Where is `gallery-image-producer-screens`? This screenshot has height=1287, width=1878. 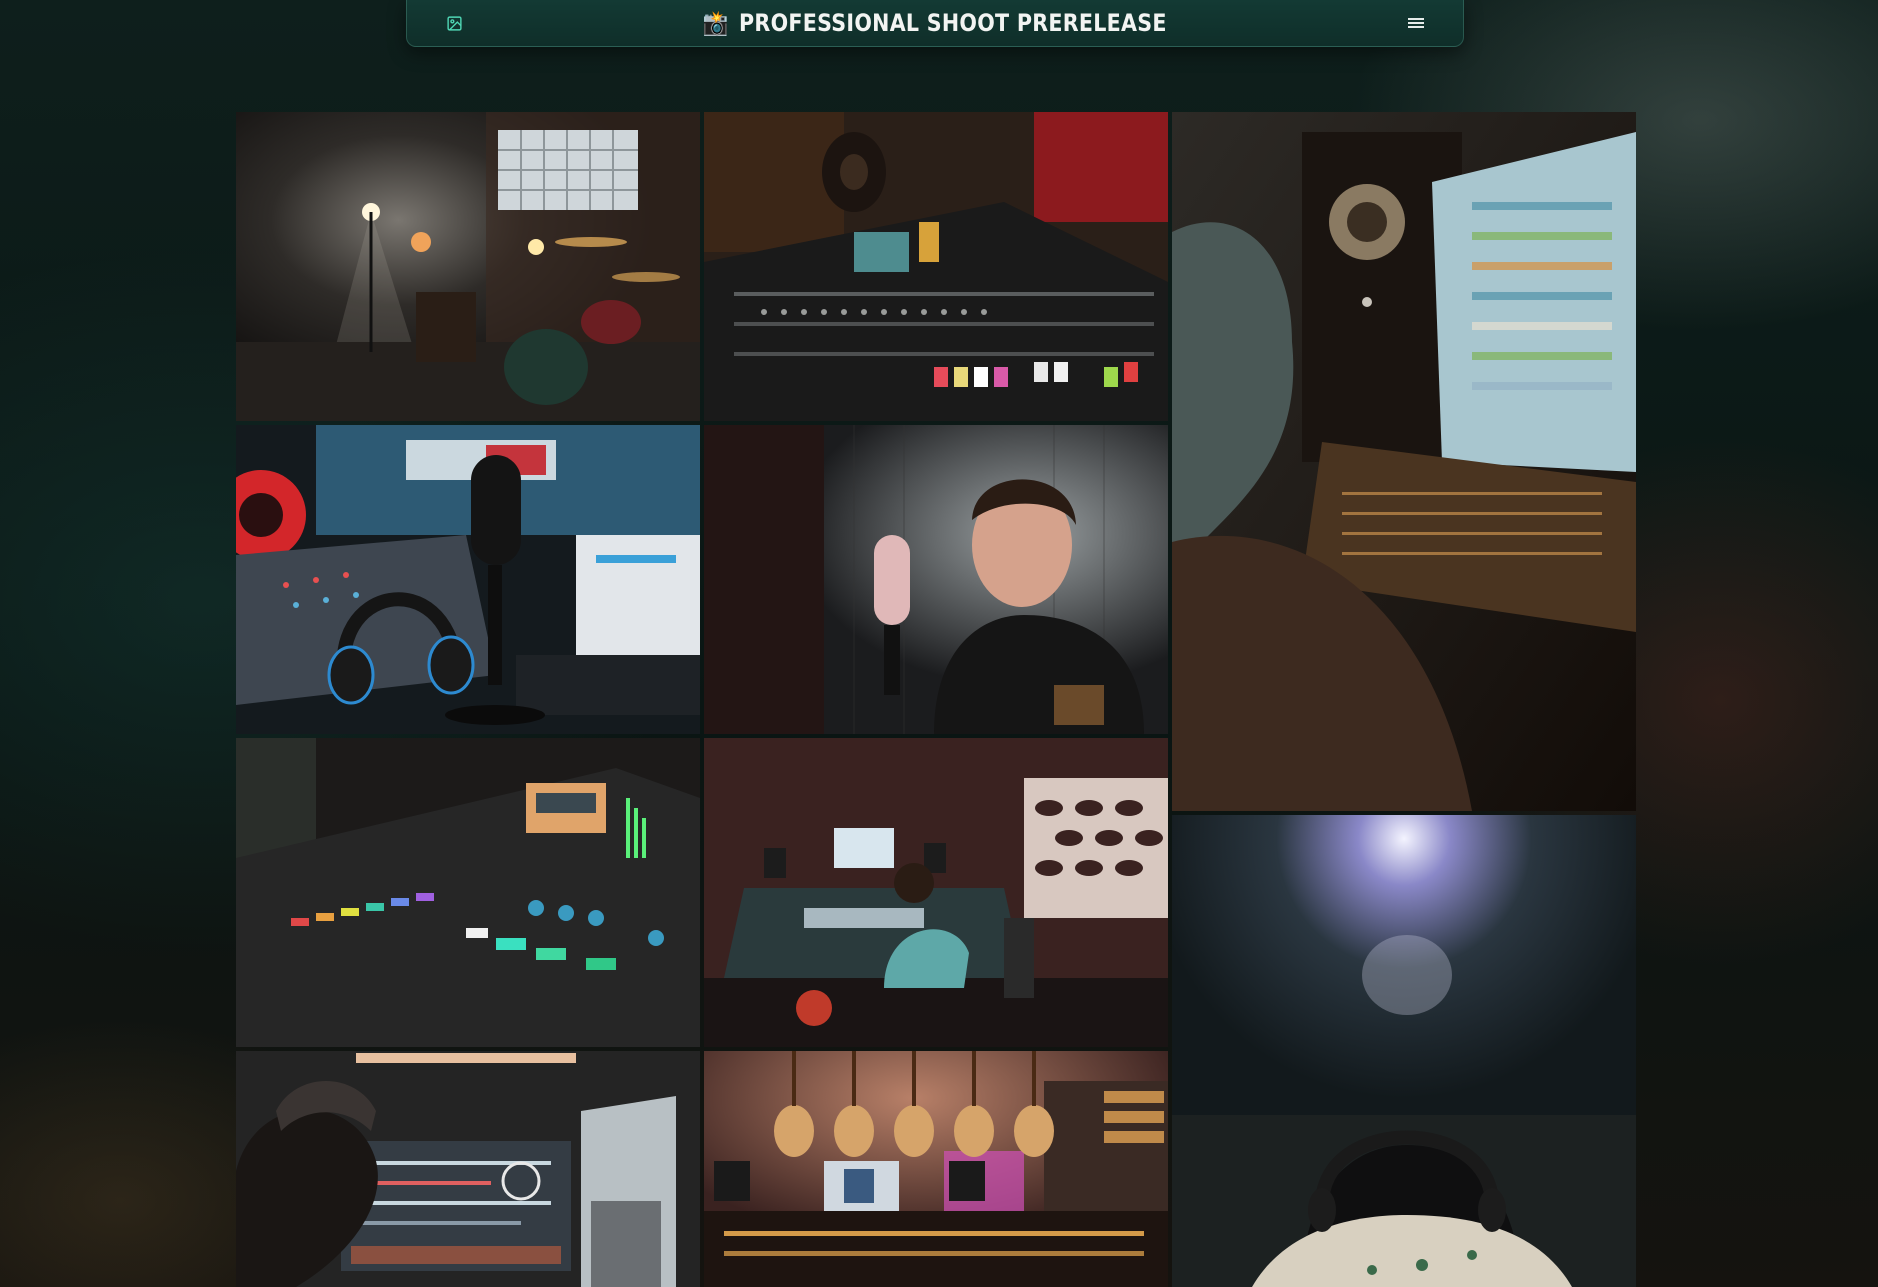
gallery-image-producer-screens is located at coordinates (468, 1169).